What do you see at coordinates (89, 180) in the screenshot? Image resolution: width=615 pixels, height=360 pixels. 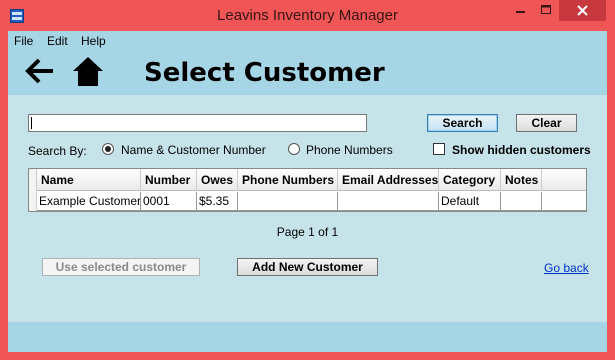 I see `column-header-name: Name` at bounding box center [89, 180].